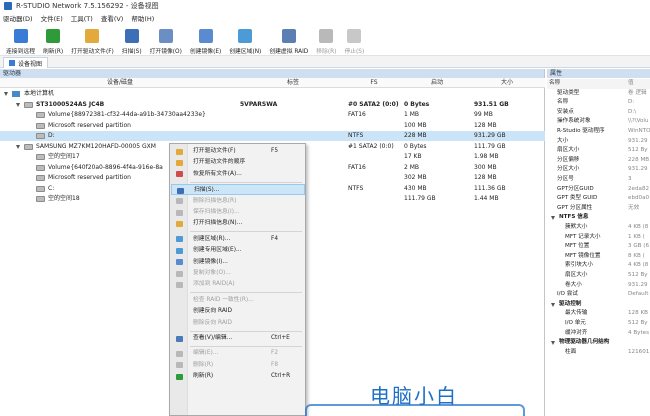 The width and height of the screenshot is (650, 416). What do you see at coordinates (570, 303) in the screenshot?
I see `property-key: 驱动控制` at bounding box center [570, 303].